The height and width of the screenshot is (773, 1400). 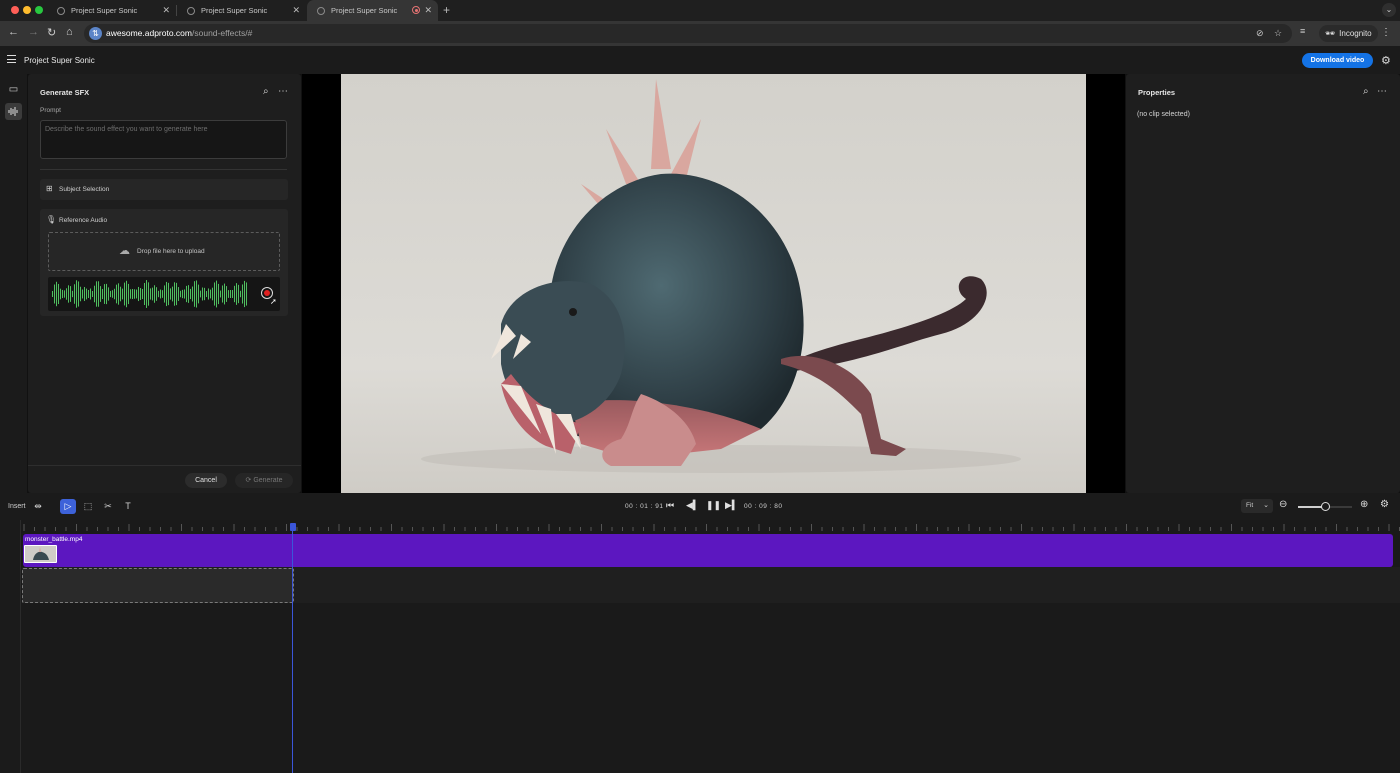 I want to click on subject-selection-icon: ⊞, so click(x=49, y=188).